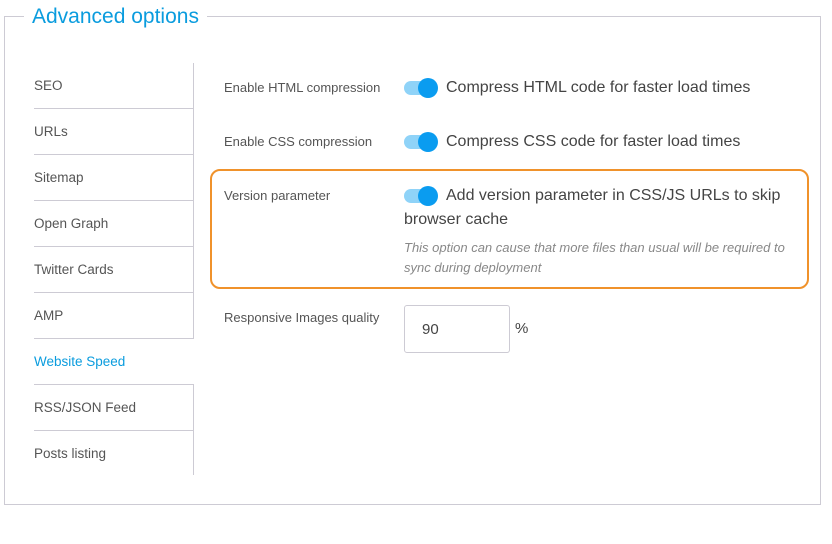 The height and width of the screenshot is (544, 832). Describe the element at coordinates (298, 141) in the screenshot. I see `css-compression-label: Enable CSS compression` at that location.